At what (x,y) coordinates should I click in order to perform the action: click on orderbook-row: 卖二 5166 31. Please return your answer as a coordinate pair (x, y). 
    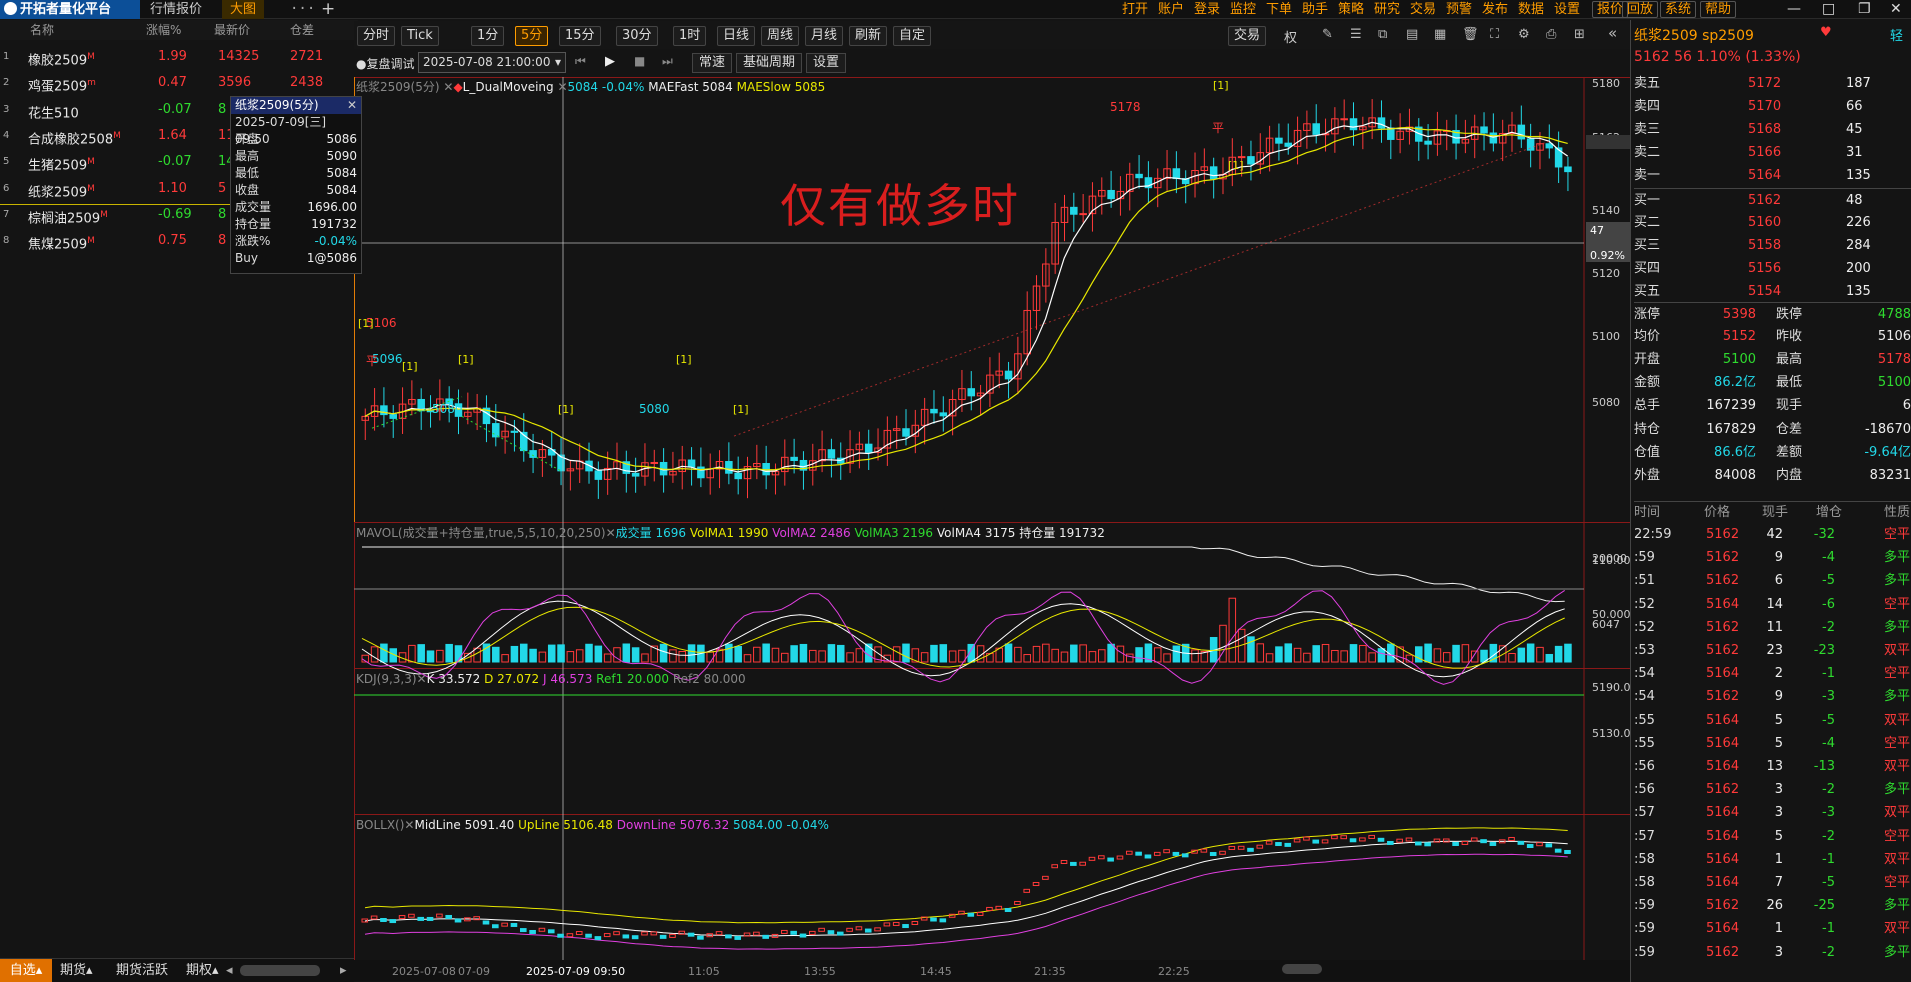
    Looking at the image, I should click on (1772, 152).